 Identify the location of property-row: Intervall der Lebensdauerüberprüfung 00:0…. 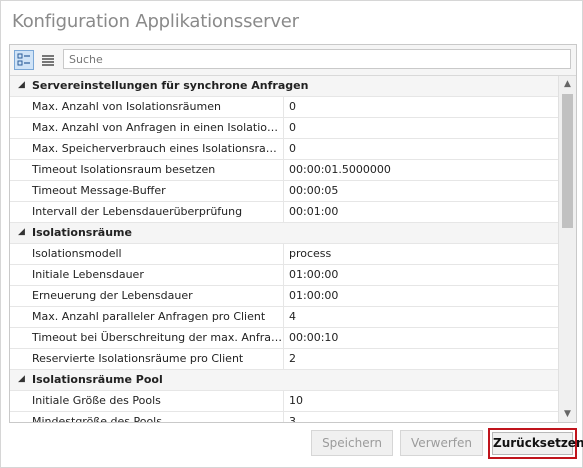
(284, 212).